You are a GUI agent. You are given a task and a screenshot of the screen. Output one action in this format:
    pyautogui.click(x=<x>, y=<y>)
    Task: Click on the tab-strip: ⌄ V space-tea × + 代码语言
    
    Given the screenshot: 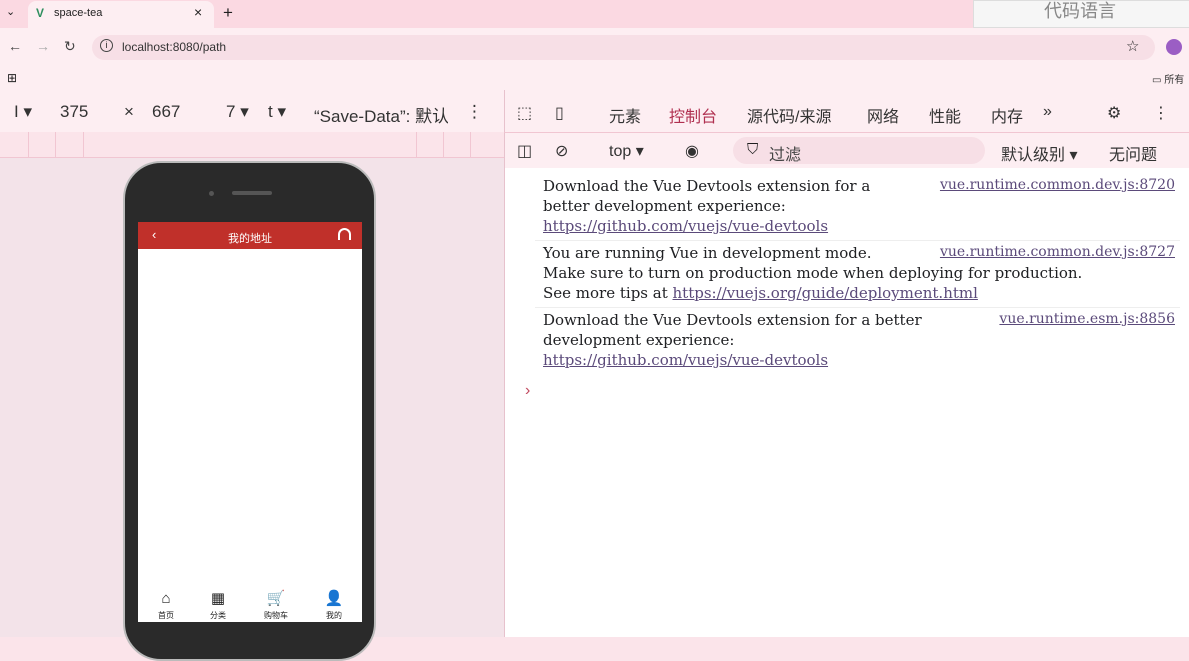 What is the action you would take?
    pyautogui.click(x=594, y=14)
    